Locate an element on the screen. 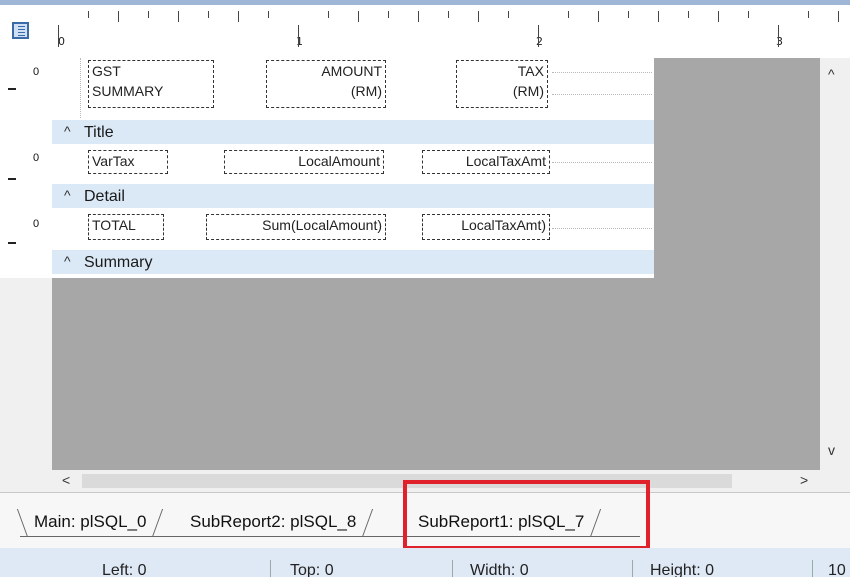 The height and width of the screenshot is (577, 850). status-left: Left: 0 is located at coordinates (124, 569).